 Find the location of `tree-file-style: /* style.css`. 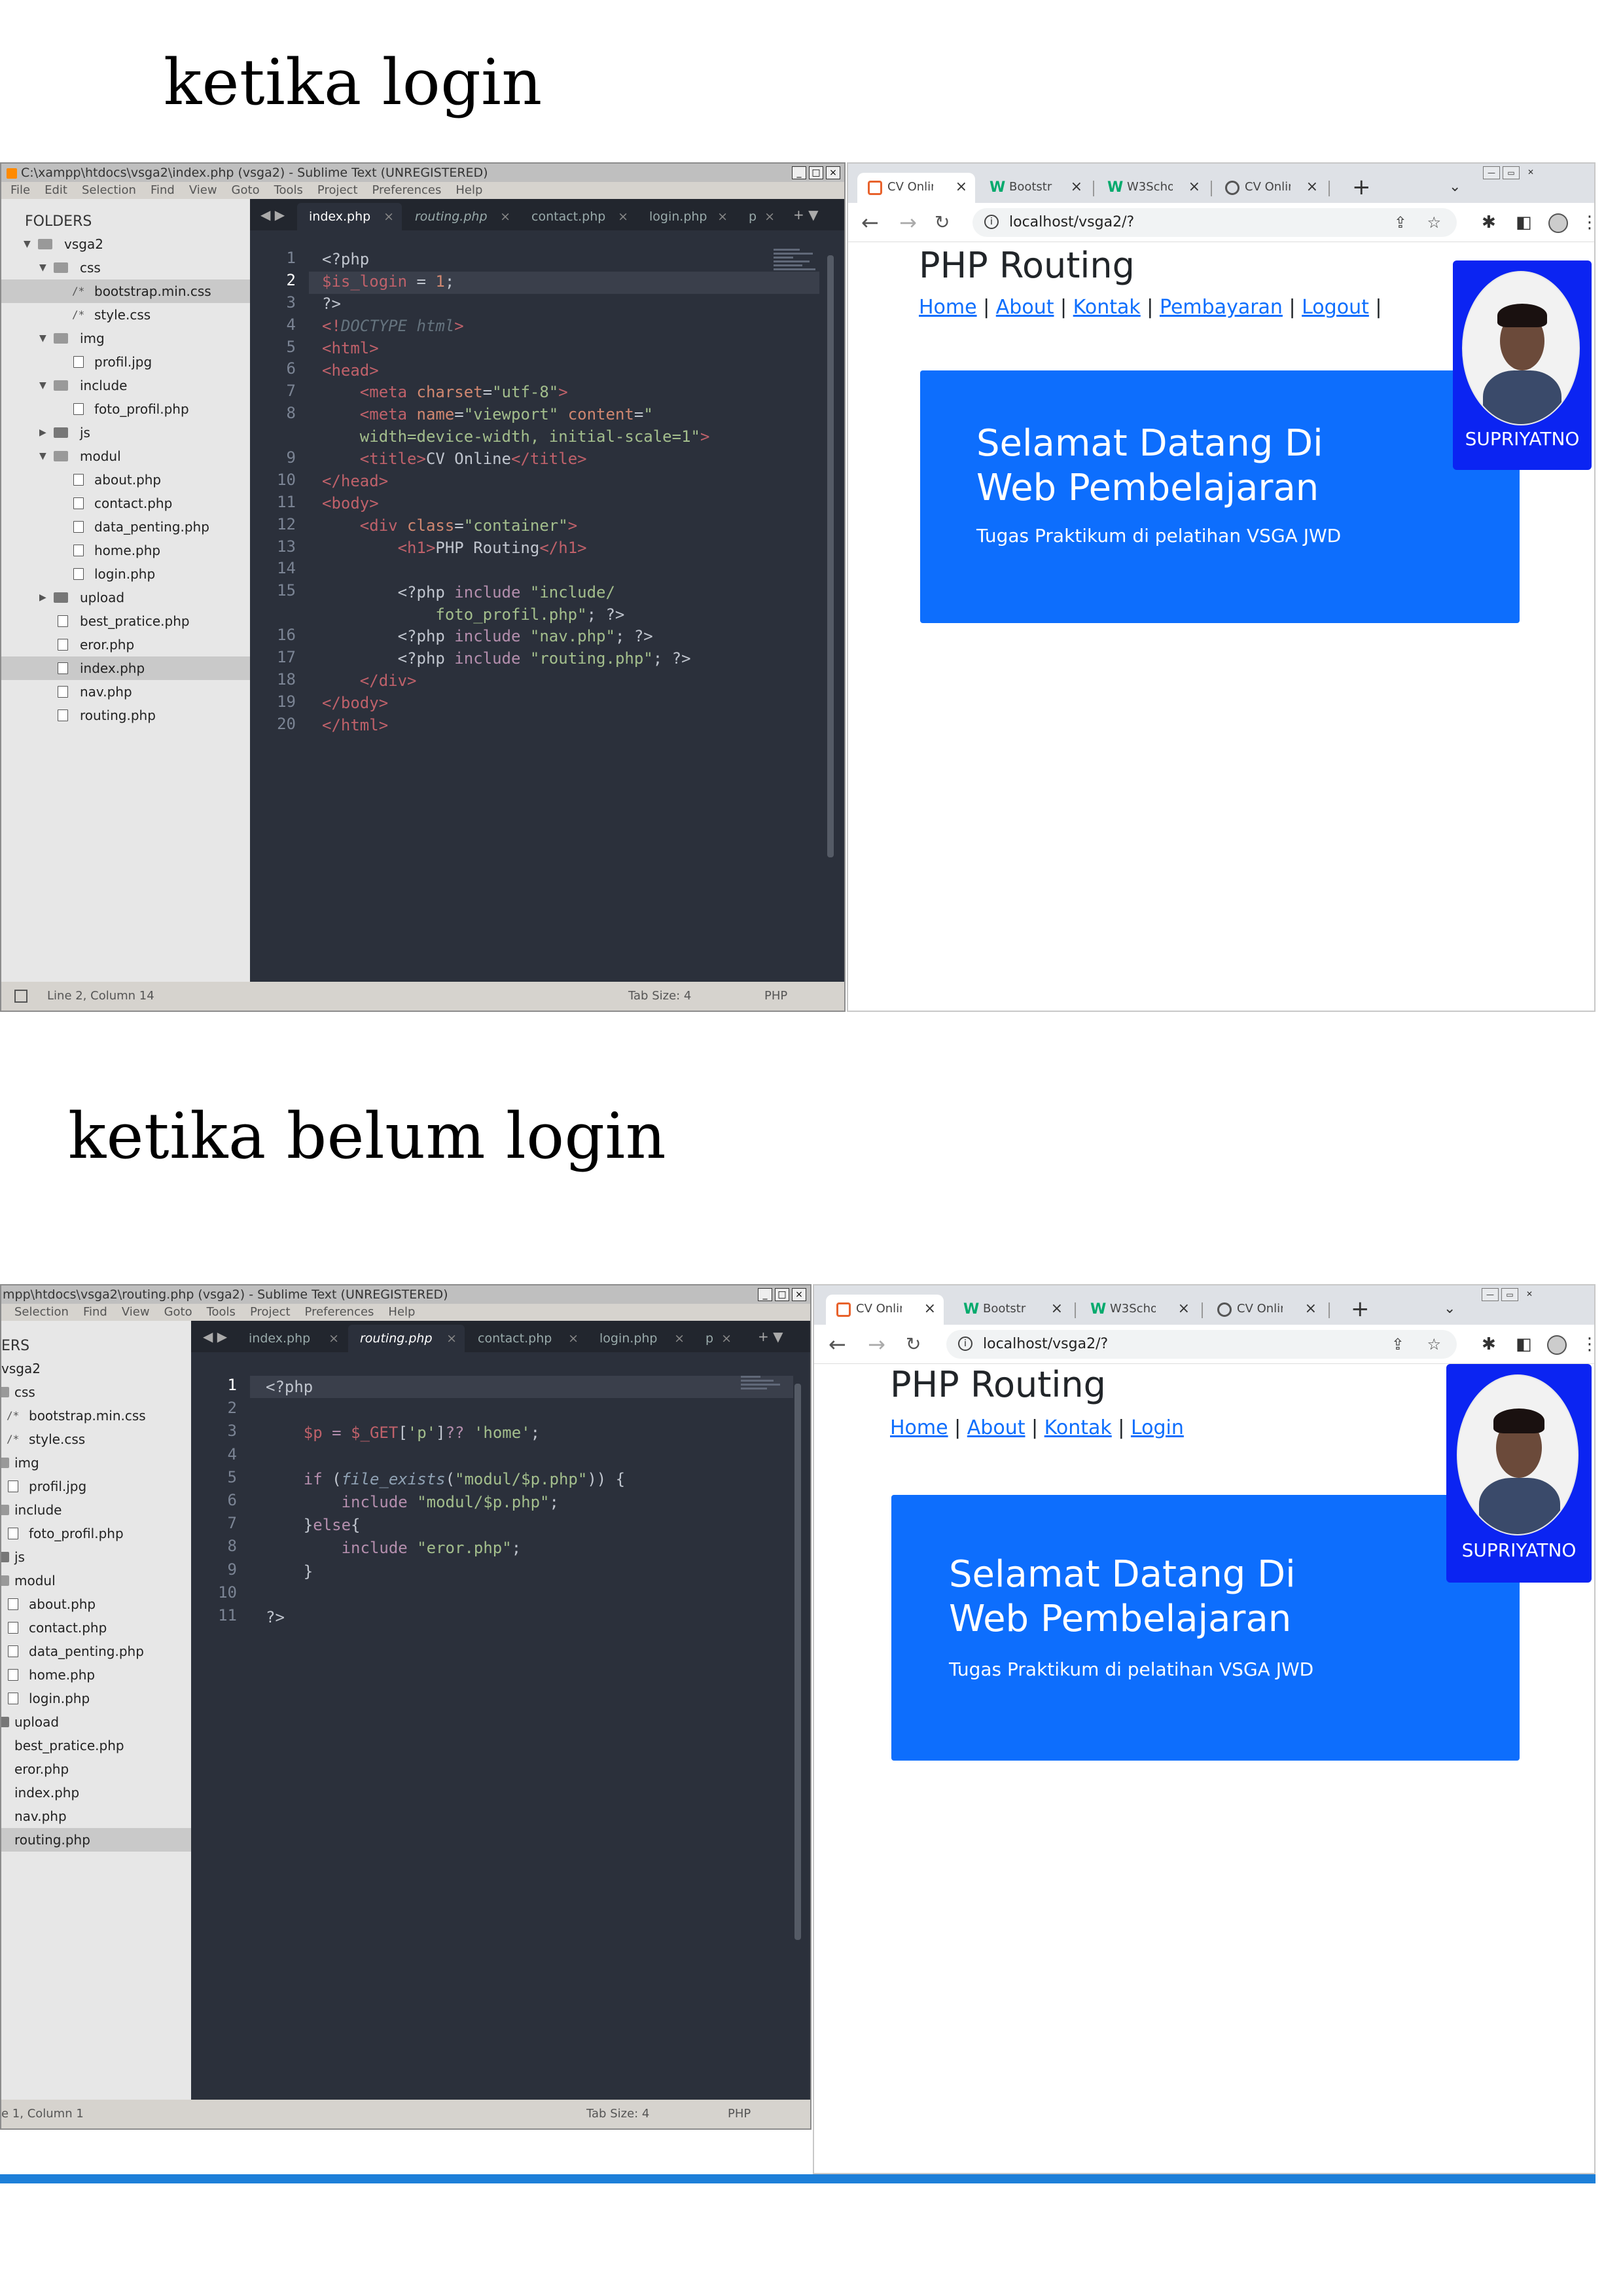

tree-file-style: /* style.css is located at coordinates (126, 315).